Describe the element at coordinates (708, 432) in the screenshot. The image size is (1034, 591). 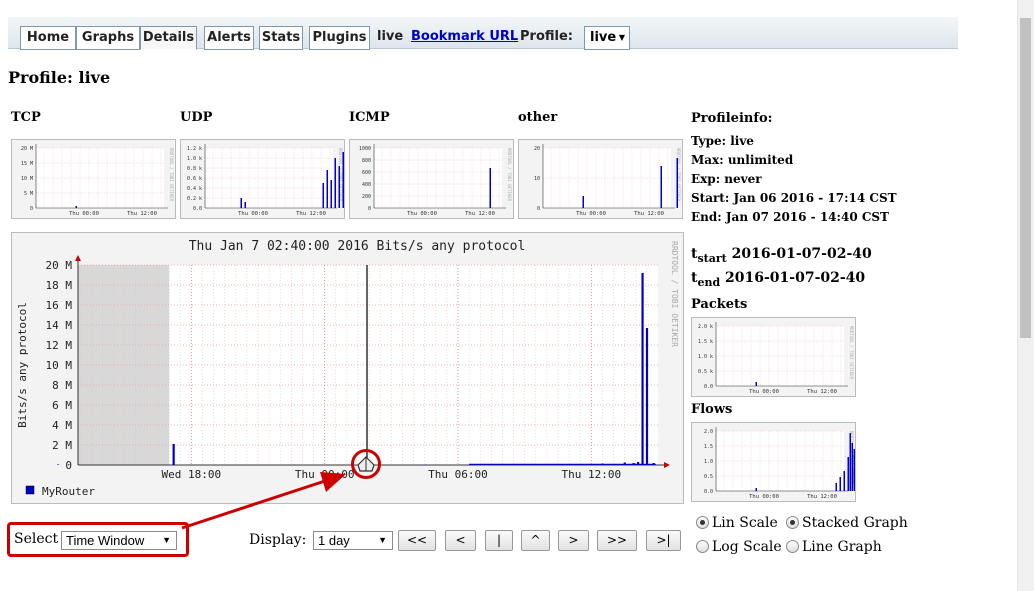
I see `mini-ytick-label: 2.0` at that location.